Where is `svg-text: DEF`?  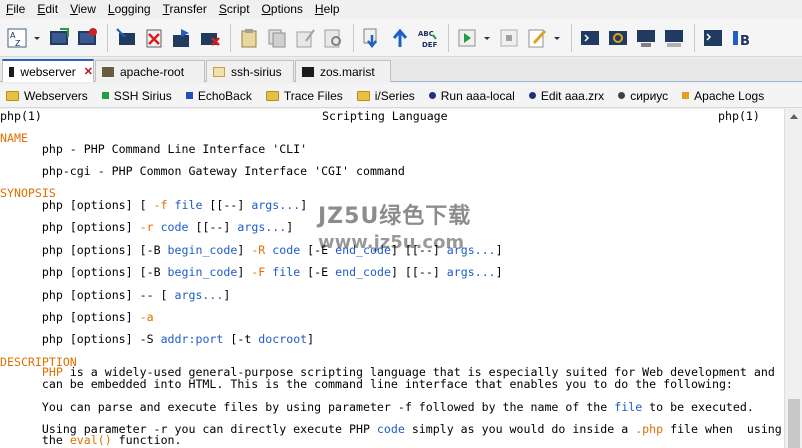
svg-text: DEF is located at coordinates (430, 45).